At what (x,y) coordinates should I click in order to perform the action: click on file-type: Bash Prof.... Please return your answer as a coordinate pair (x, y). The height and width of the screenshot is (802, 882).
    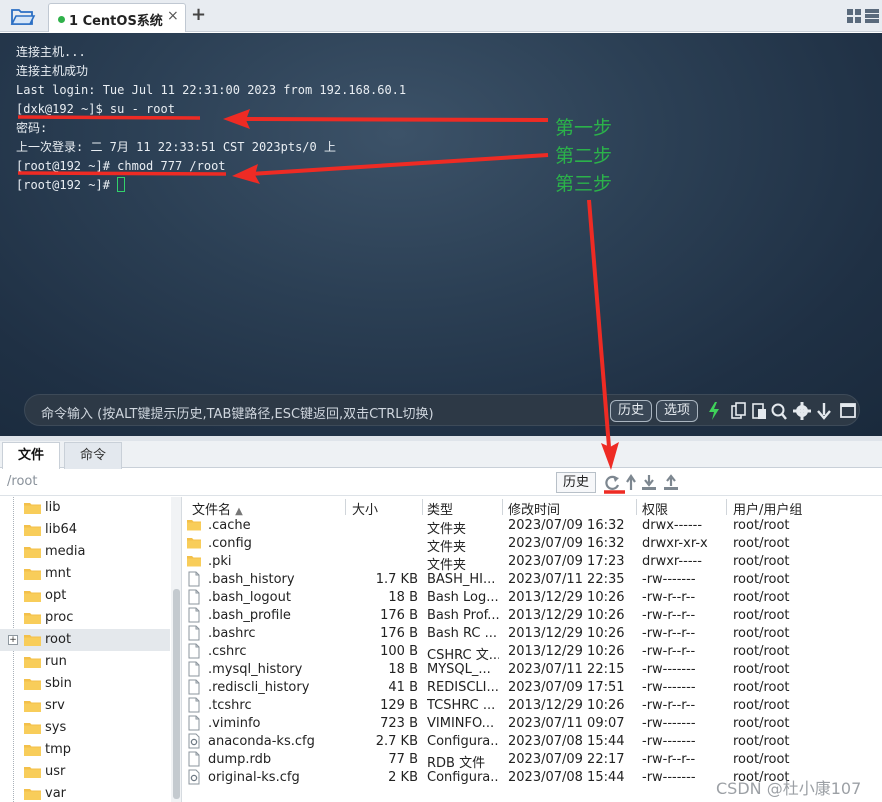
    Looking at the image, I should click on (463, 615).